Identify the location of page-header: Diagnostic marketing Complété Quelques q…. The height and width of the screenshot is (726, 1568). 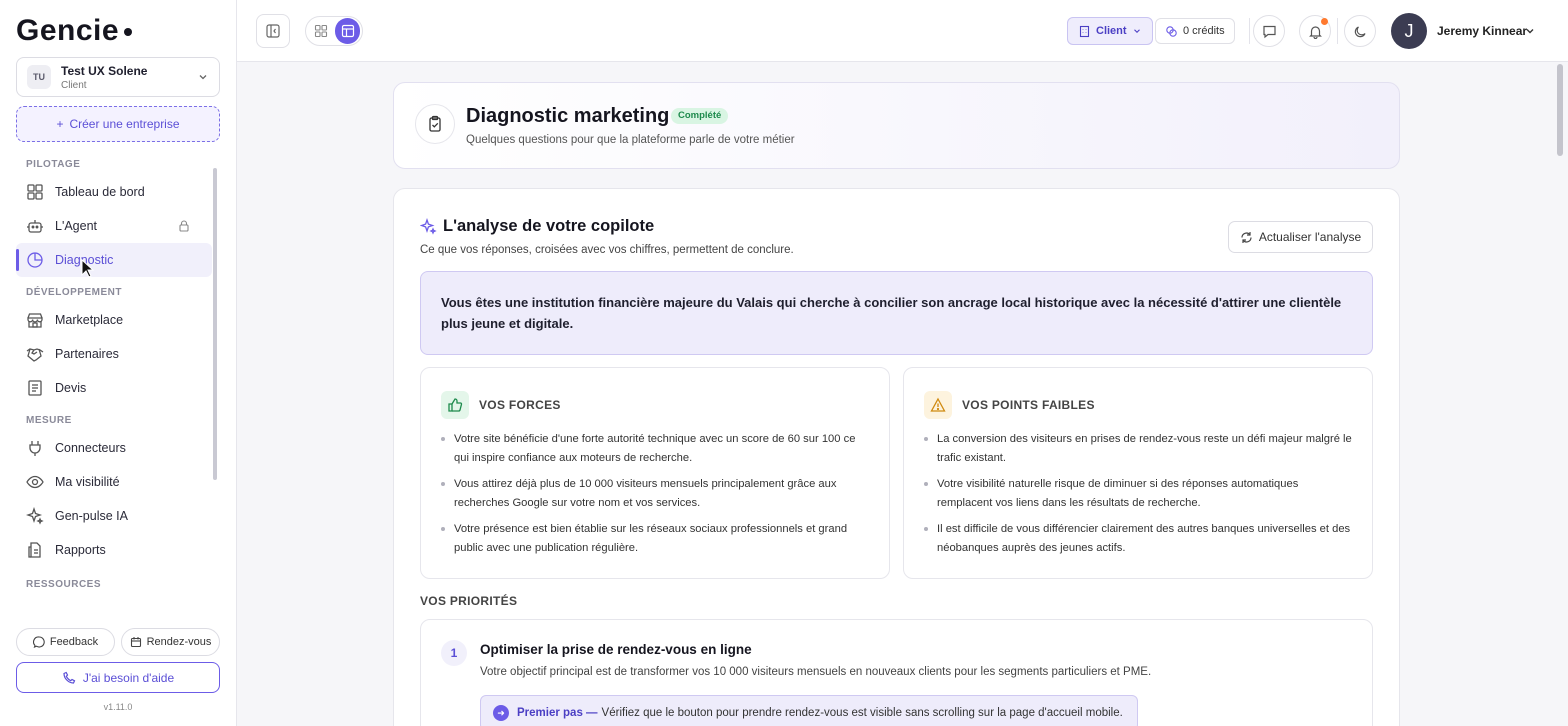
(896, 125).